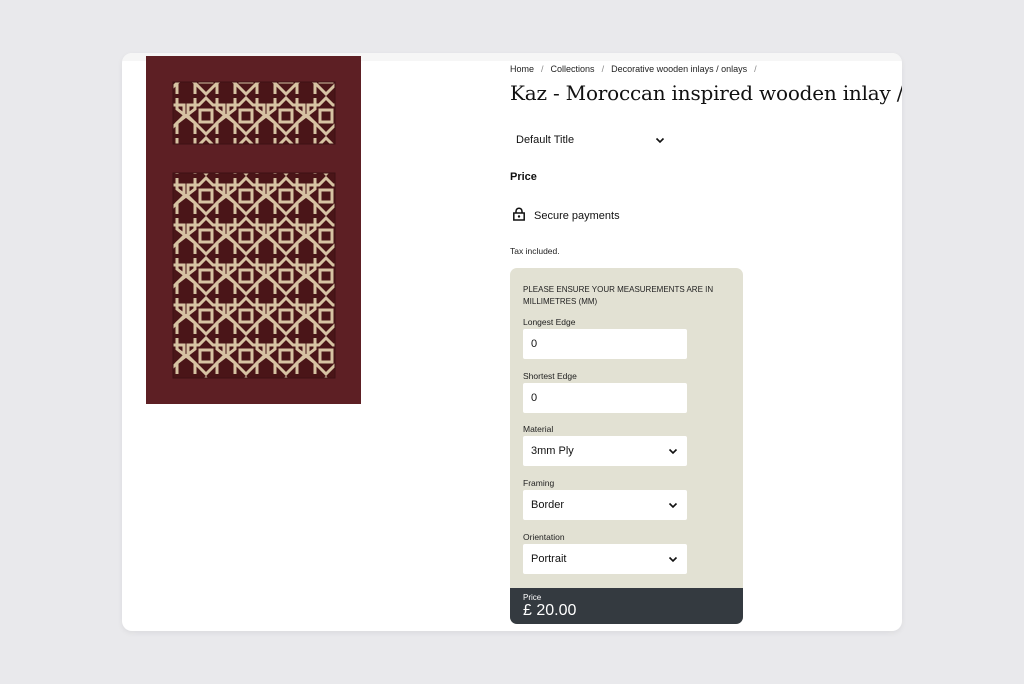 The image size is (1024, 684). What do you see at coordinates (550, 610) in the screenshot?
I see `calculated-price-value: £ 20.00` at bounding box center [550, 610].